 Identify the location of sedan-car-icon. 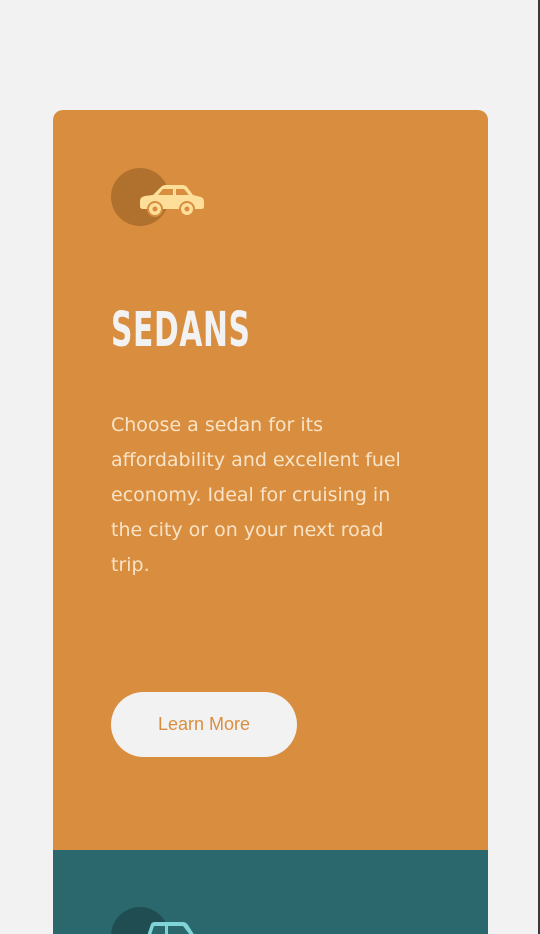
(159, 198).